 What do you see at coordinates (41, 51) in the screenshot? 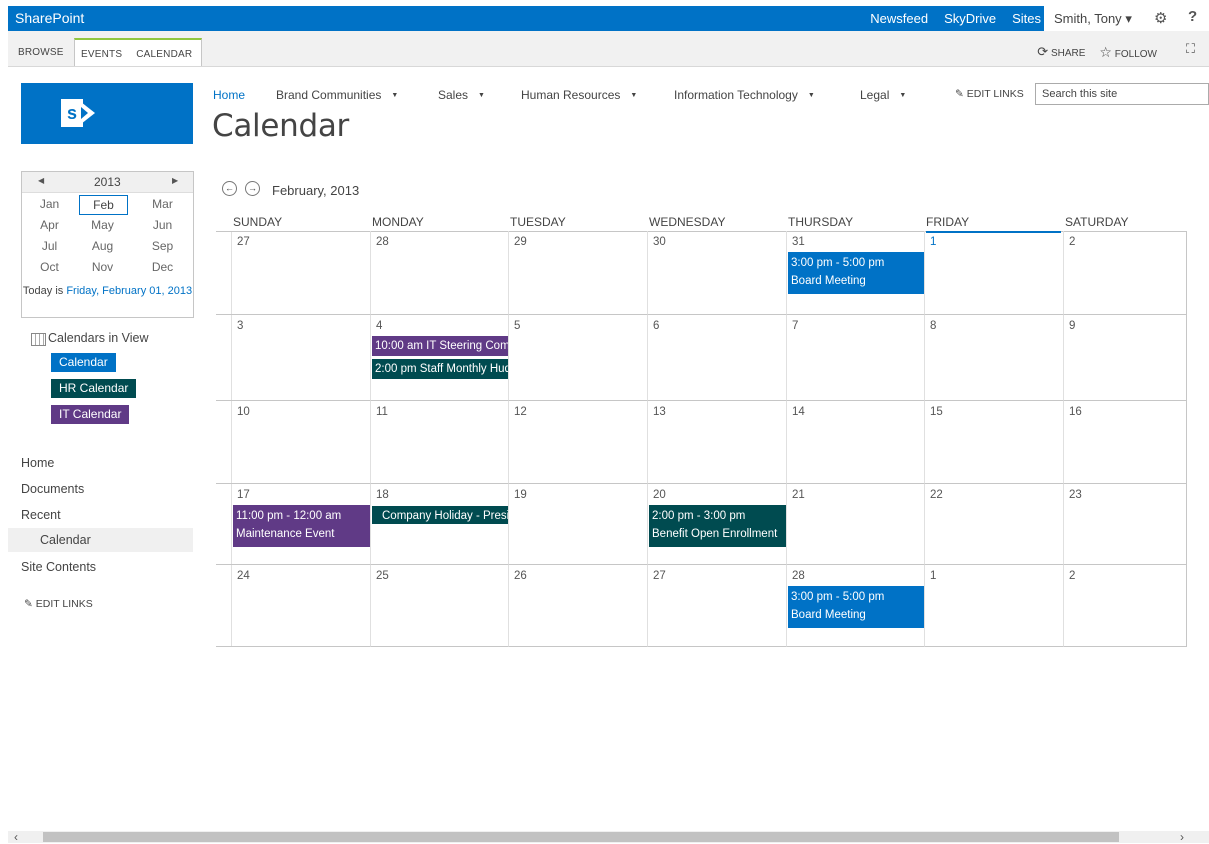
I see `tab-browse: BROWSE` at bounding box center [41, 51].